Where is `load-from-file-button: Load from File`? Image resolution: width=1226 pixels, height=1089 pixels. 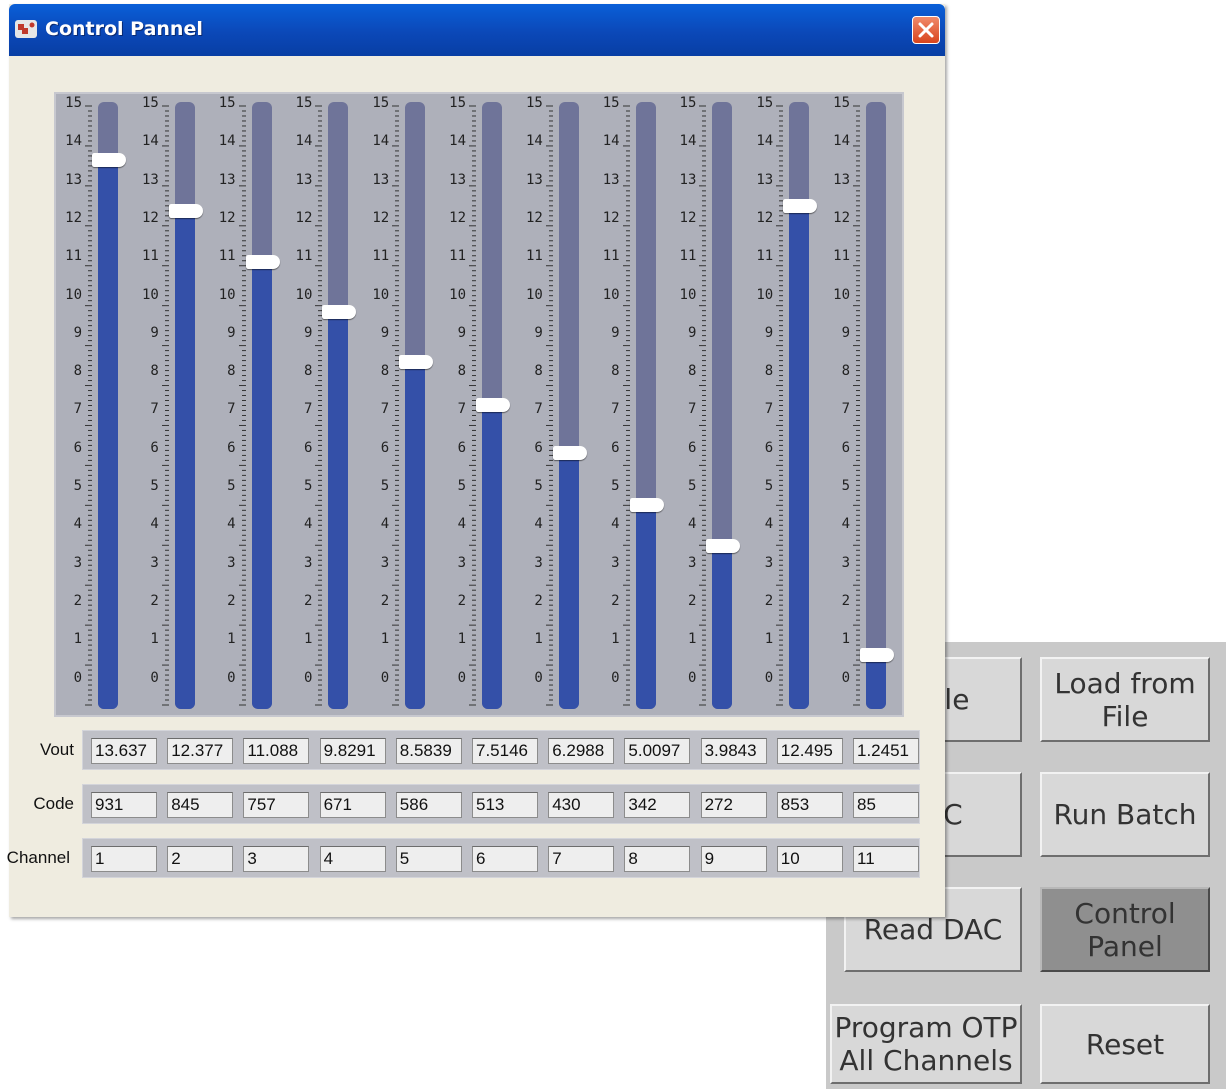 load-from-file-button: Load from File is located at coordinates (1125, 699).